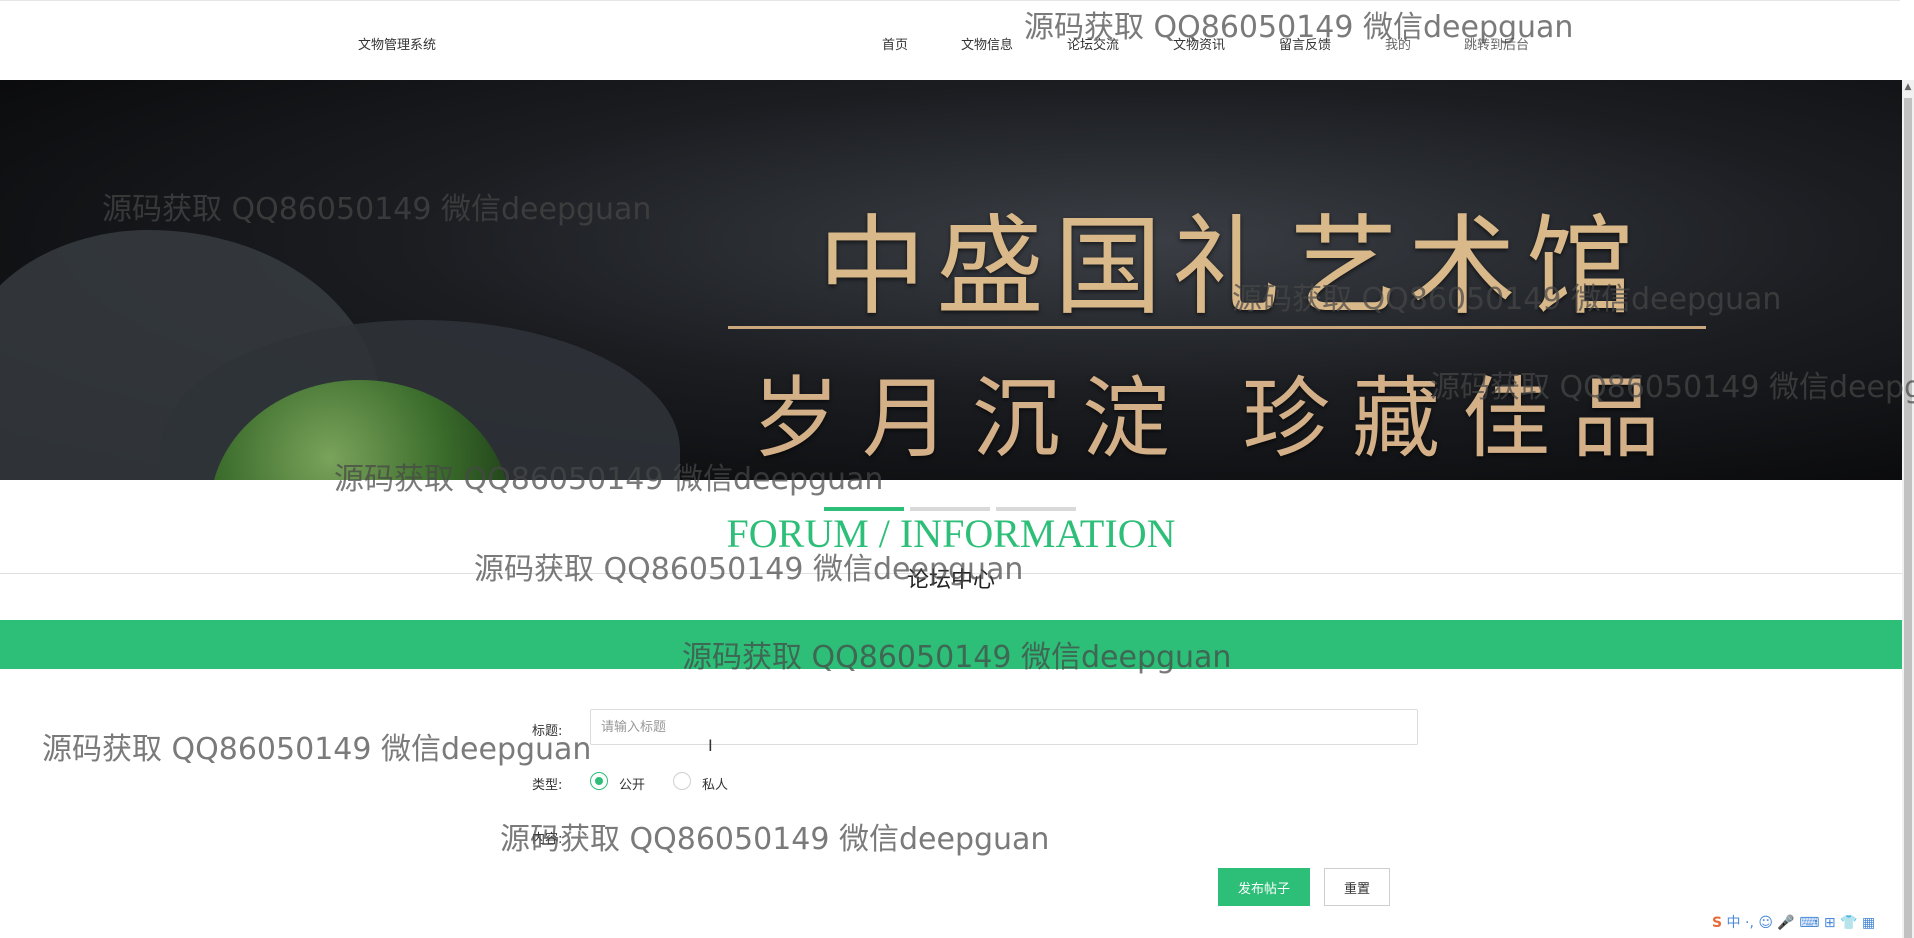 The width and height of the screenshot is (1914, 938). Describe the element at coordinates (1305, 43) in the screenshot. I see `nav-feedback: 留言反馈` at that location.